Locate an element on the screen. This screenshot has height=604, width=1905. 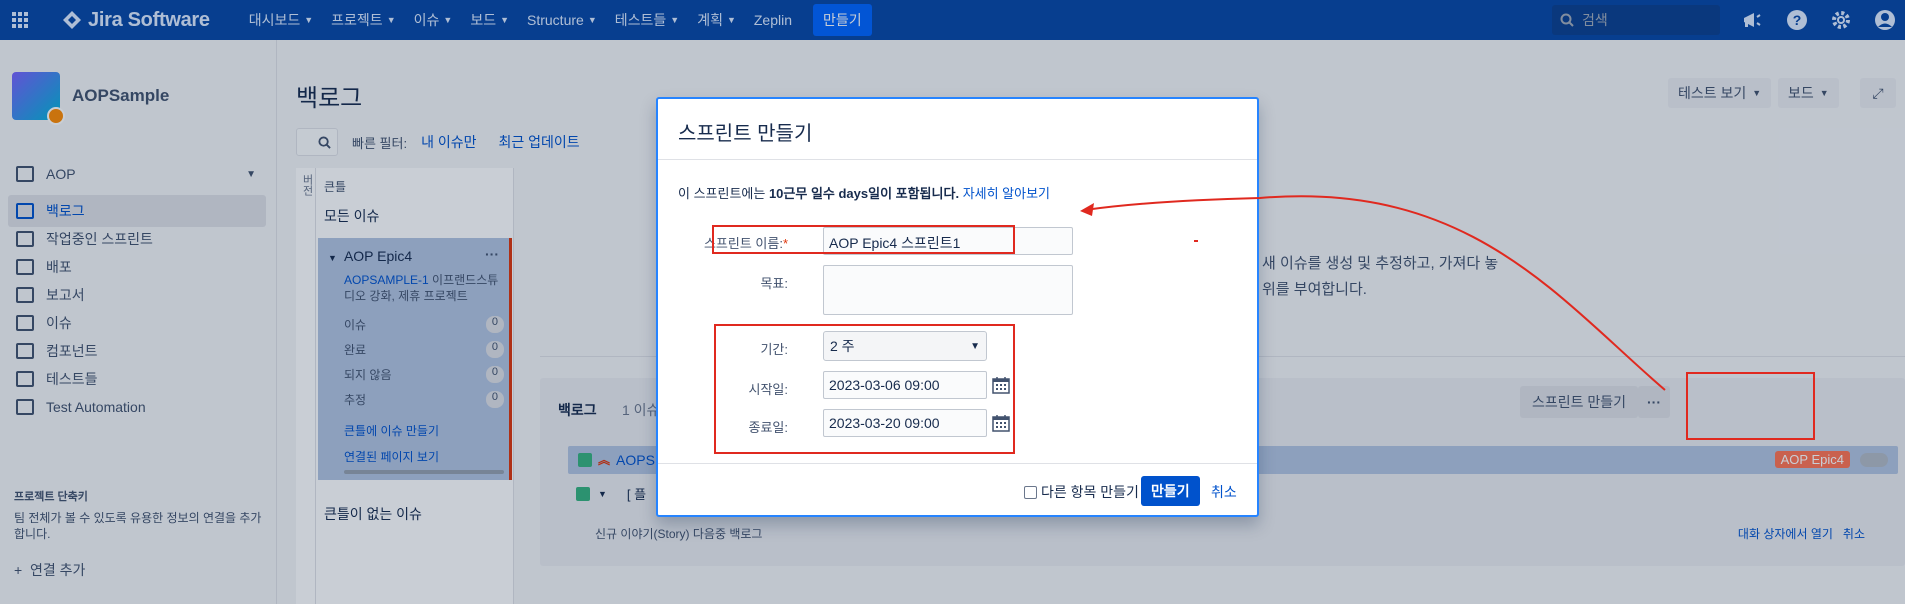
annotation-arrow is located at coordinates (1373, 293).